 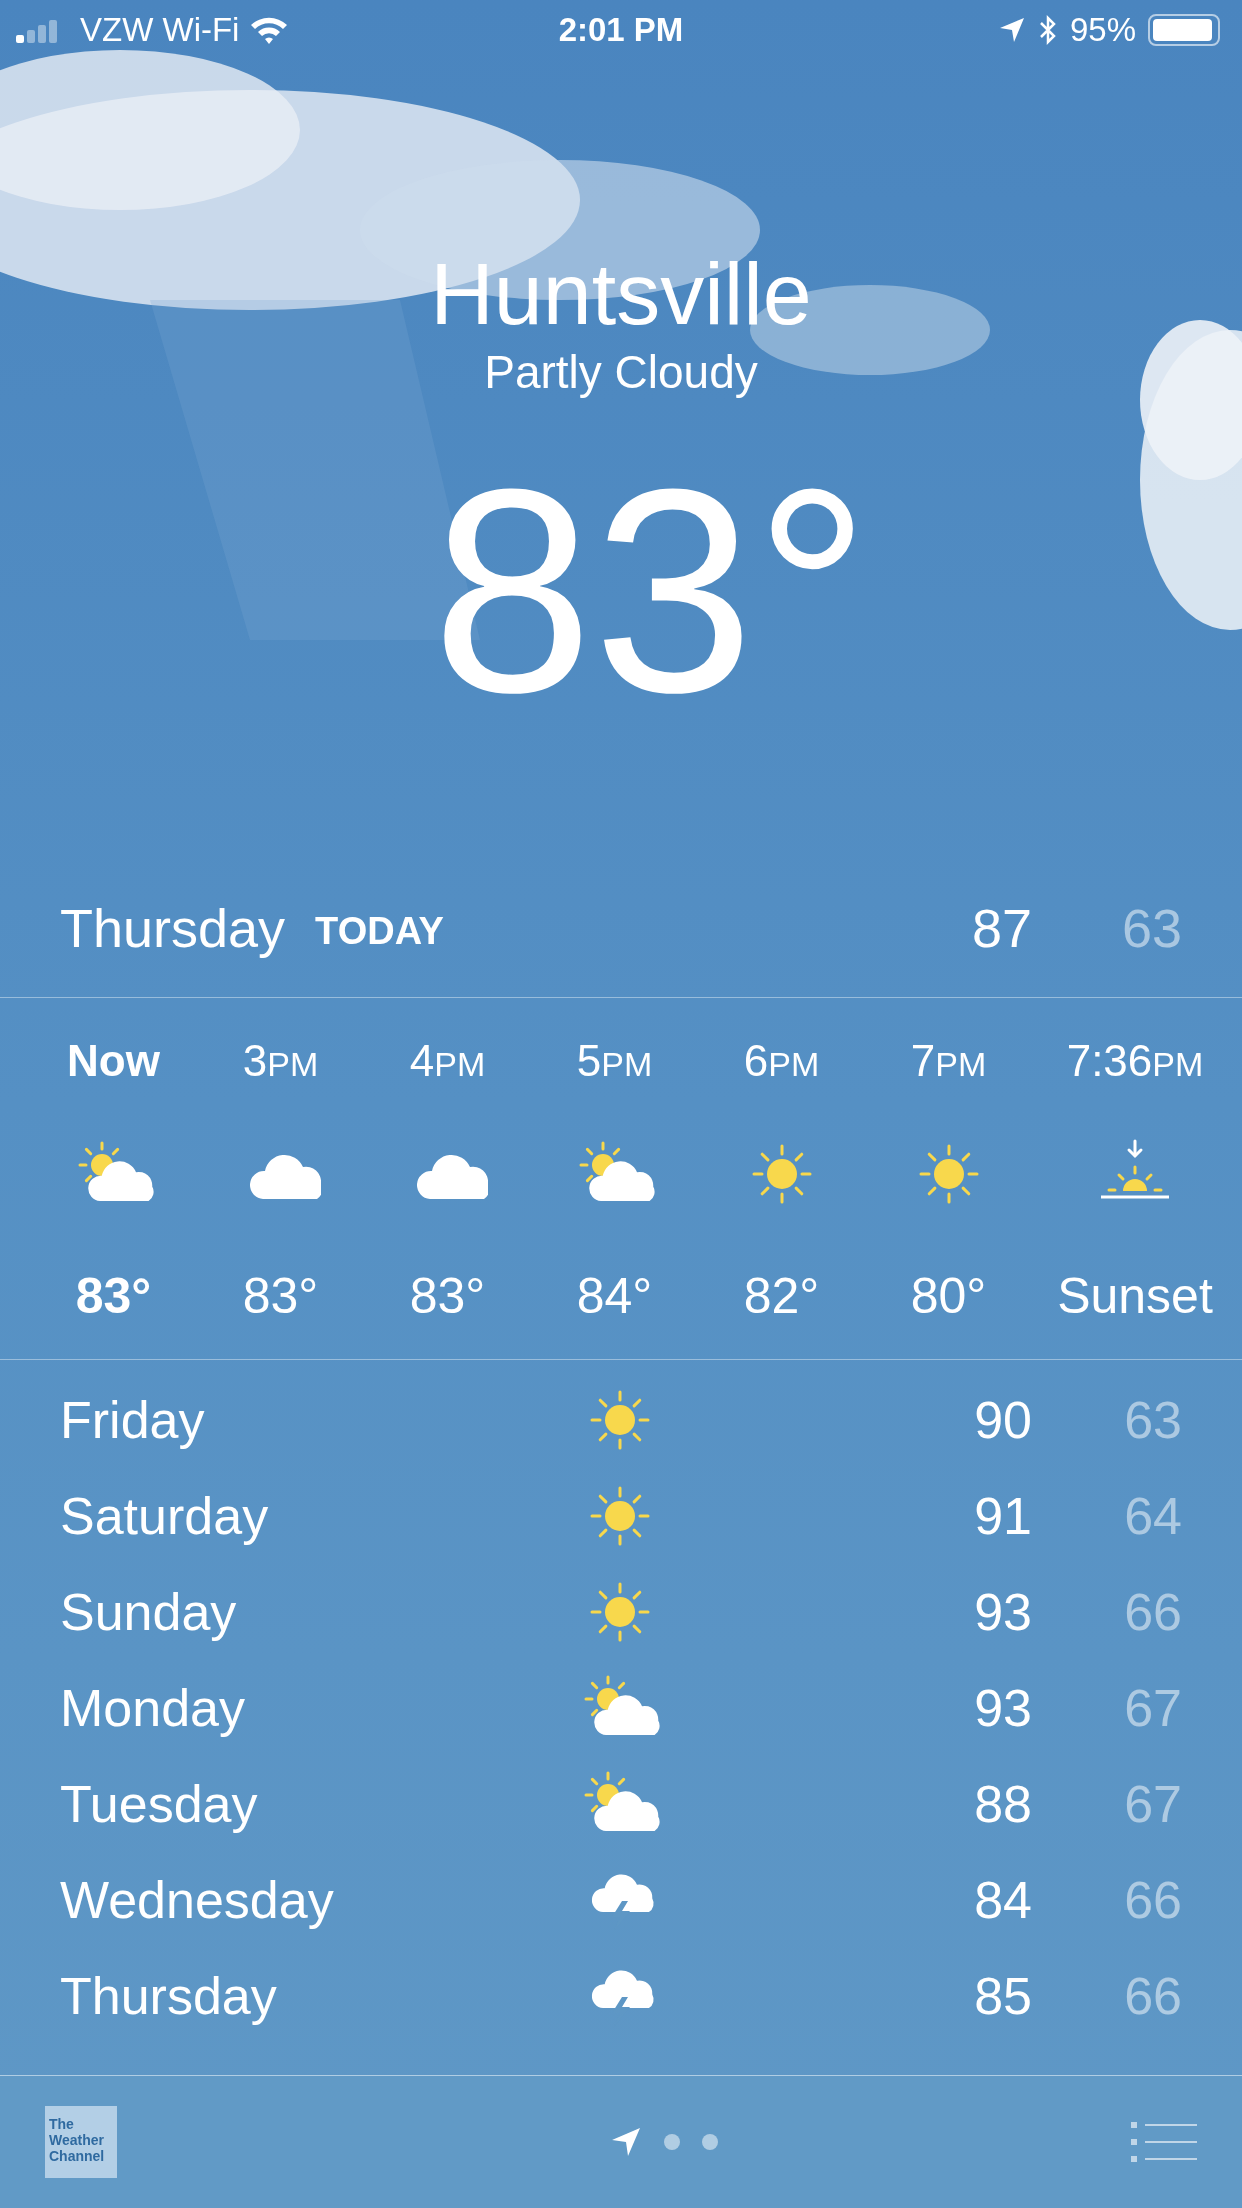 What do you see at coordinates (781, 1296) in the screenshot?
I see `hour-temperature: 82°` at bounding box center [781, 1296].